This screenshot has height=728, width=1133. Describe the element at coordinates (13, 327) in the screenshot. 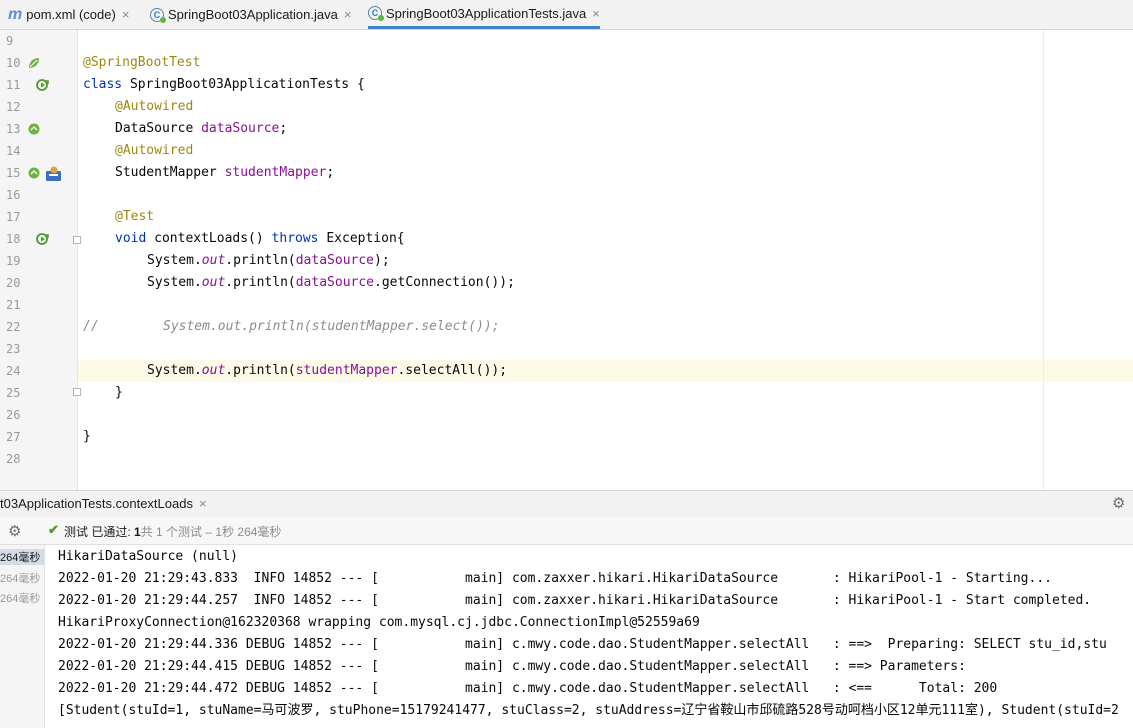

I see `line-number: 22` at that location.